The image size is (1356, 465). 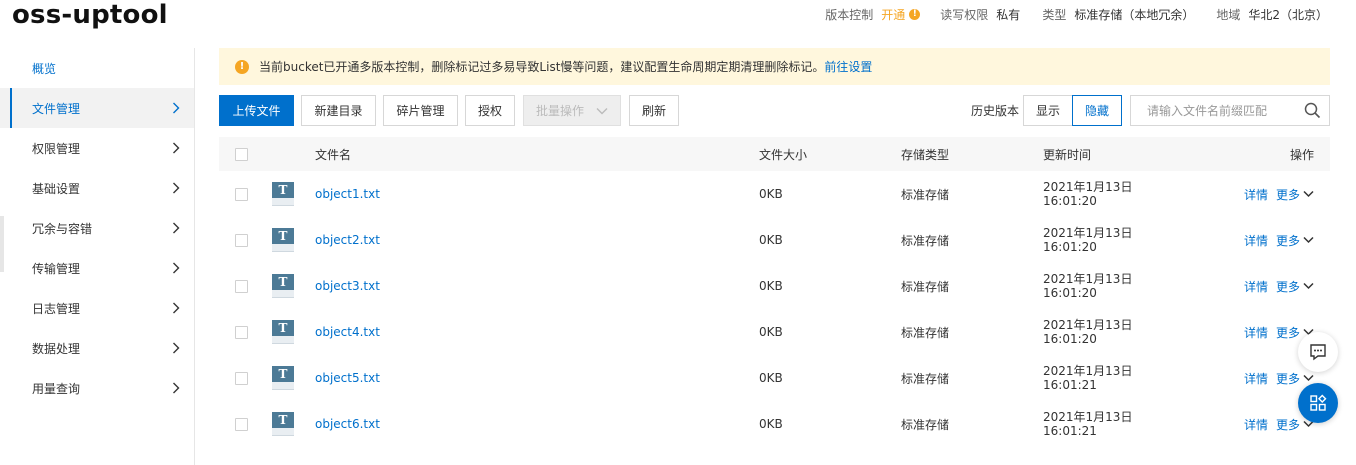 I want to click on sidebar-item-label: 冗余与容错, so click(x=62, y=228).